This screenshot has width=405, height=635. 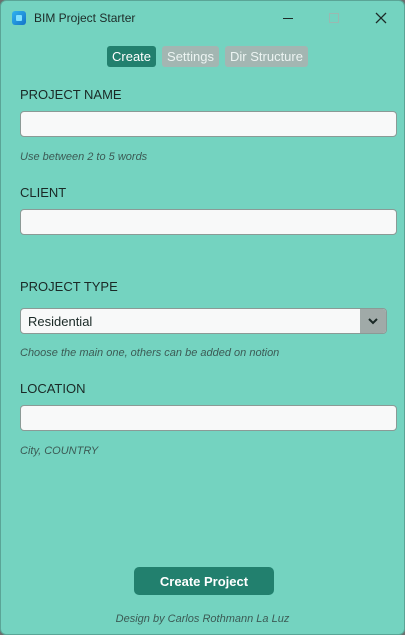 I want to click on location-input, so click(x=208, y=418).